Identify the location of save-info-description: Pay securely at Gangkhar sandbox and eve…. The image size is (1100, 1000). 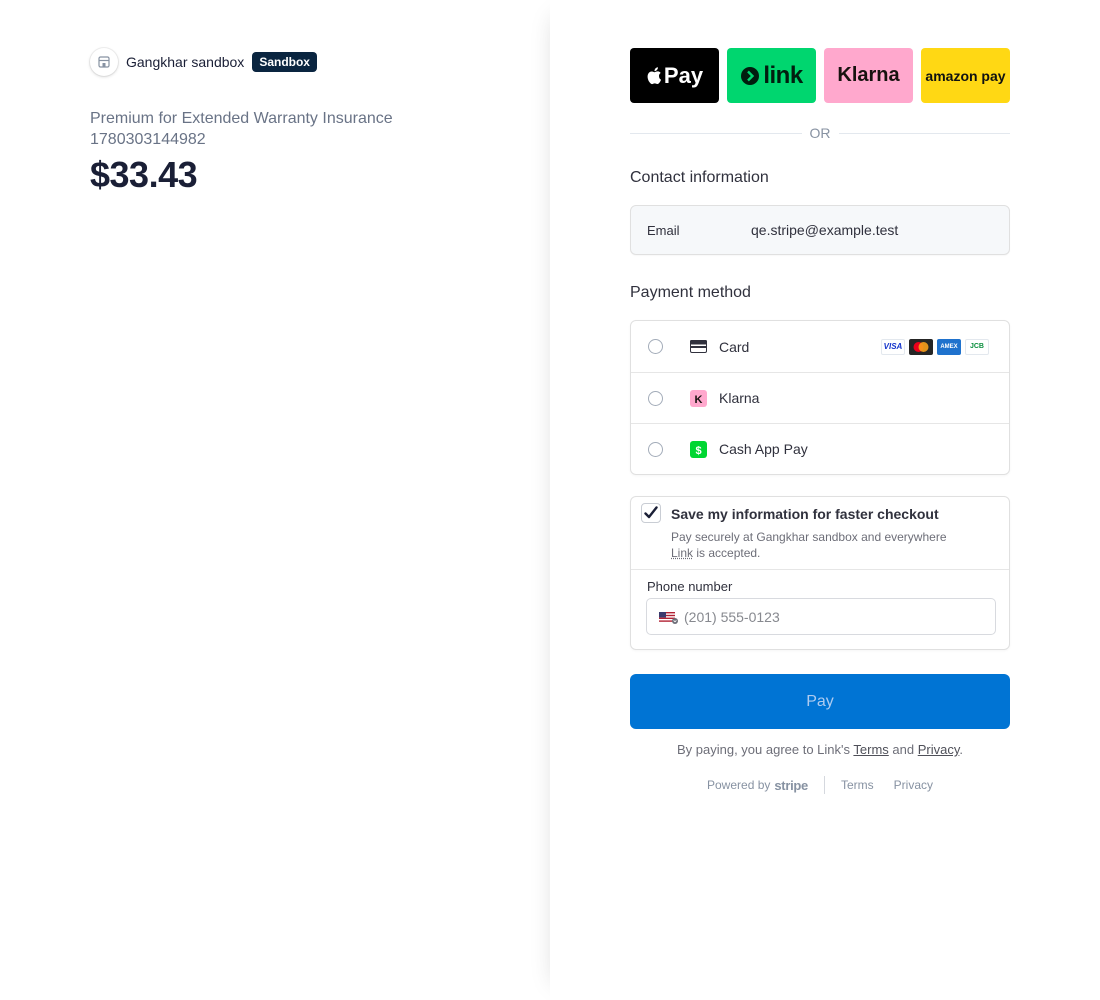
(831, 545).